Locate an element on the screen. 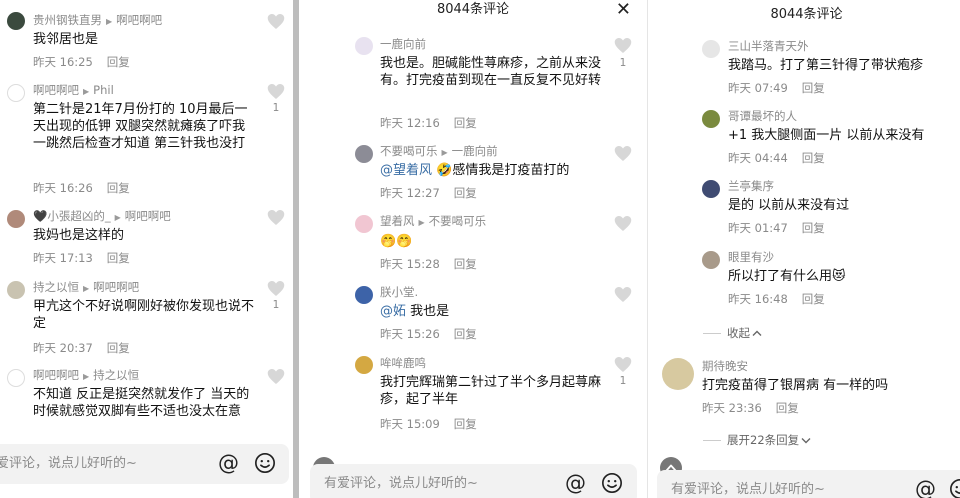  close-icon: ✕ is located at coordinates (623, 10).